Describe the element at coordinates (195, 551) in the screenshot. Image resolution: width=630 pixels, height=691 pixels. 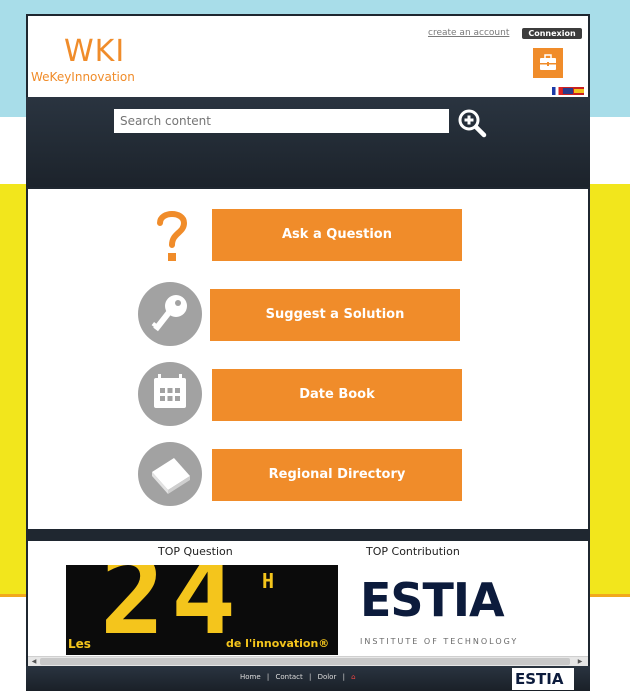
I see `top-question-label: TOP Question` at that location.